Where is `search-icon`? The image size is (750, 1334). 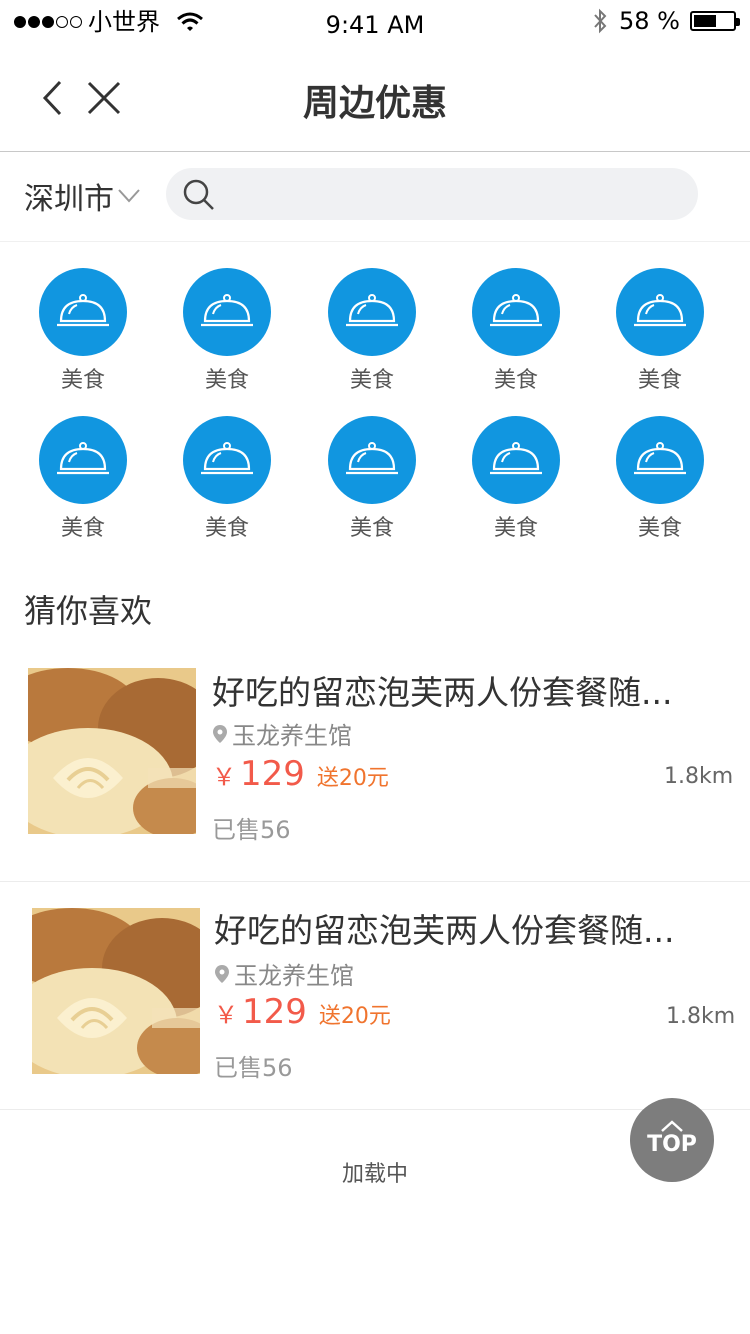
search-icon is located at coordinates (198, 194).